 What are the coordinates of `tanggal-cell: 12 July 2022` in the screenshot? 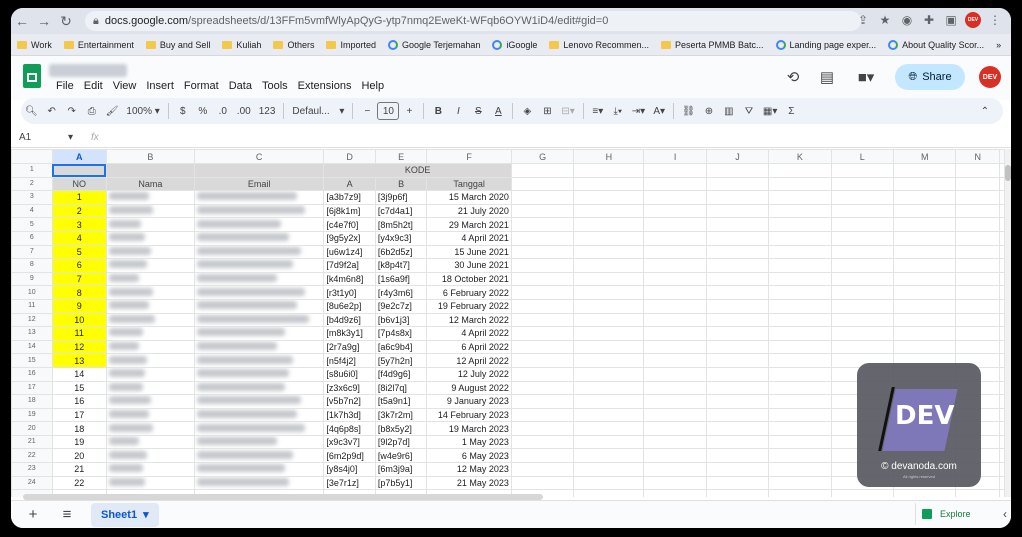 It's located at (469, 374).